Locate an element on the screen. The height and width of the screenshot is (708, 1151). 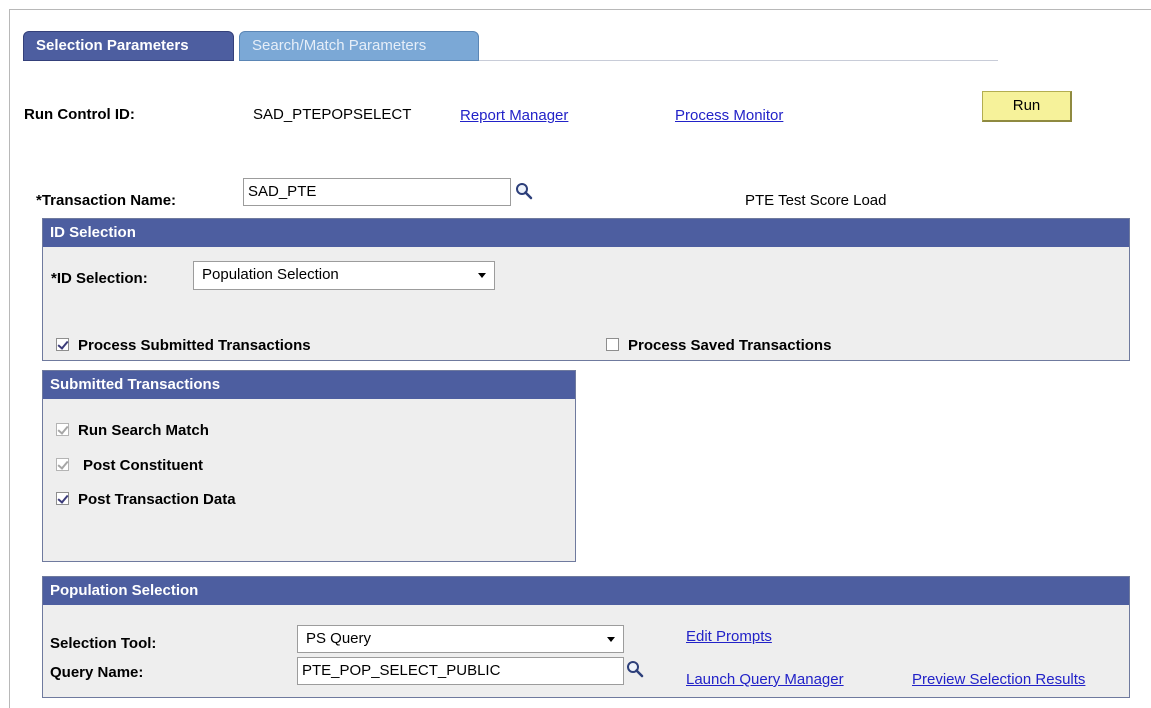
run-control-value: SAD_PTEPOPSELECT is located at coordinates (332, 114).